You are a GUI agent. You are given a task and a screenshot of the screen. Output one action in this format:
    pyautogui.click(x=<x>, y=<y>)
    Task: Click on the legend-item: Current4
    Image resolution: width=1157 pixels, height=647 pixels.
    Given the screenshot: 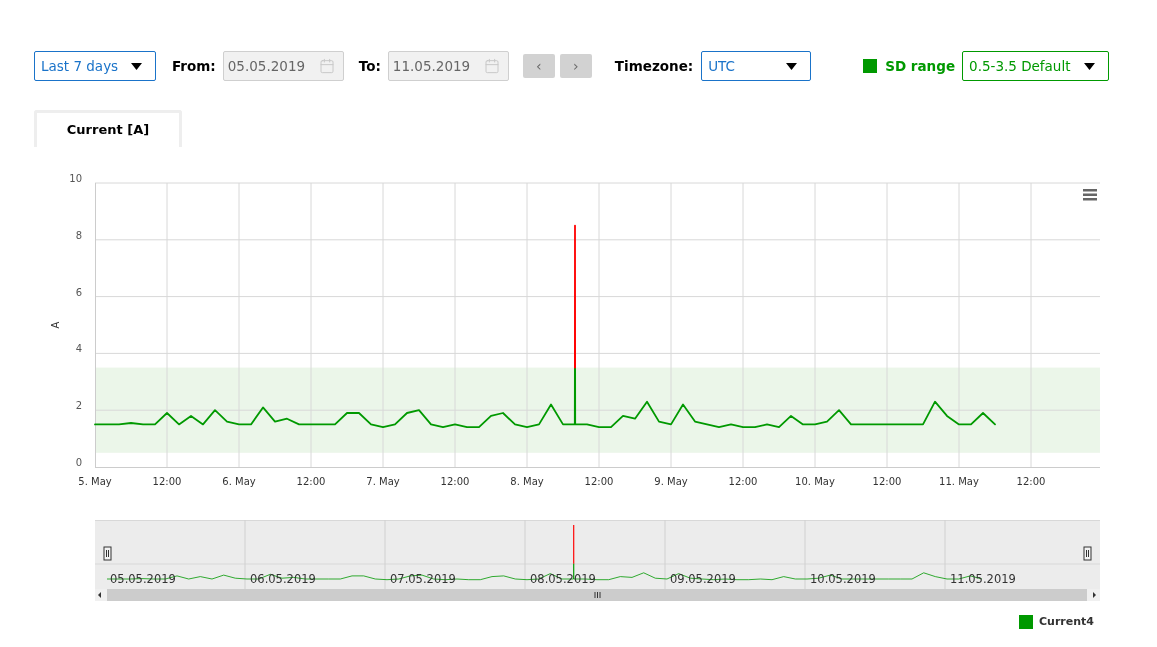 What is the action you would take?
    pyautogui.click(x=1056, y=622)
    